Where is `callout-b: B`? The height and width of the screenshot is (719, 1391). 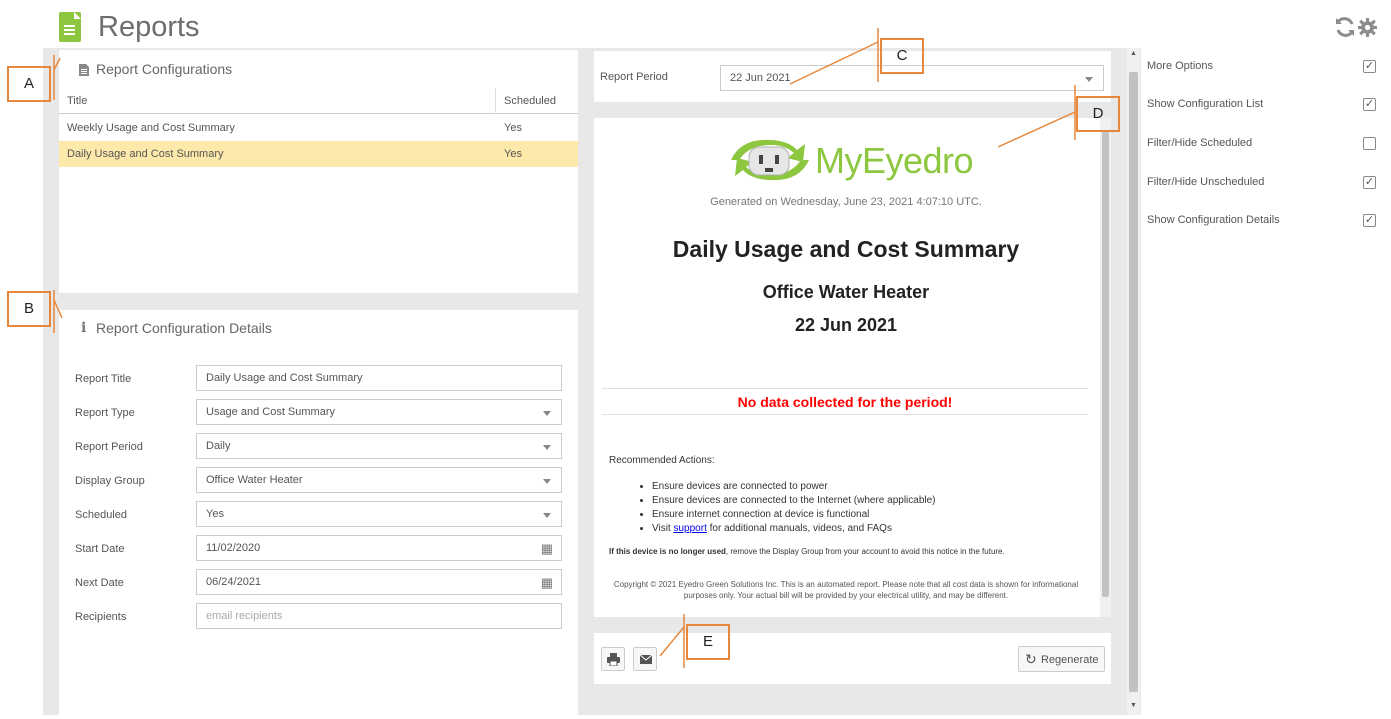 callout-b: B is located at coordinates (29, 309).